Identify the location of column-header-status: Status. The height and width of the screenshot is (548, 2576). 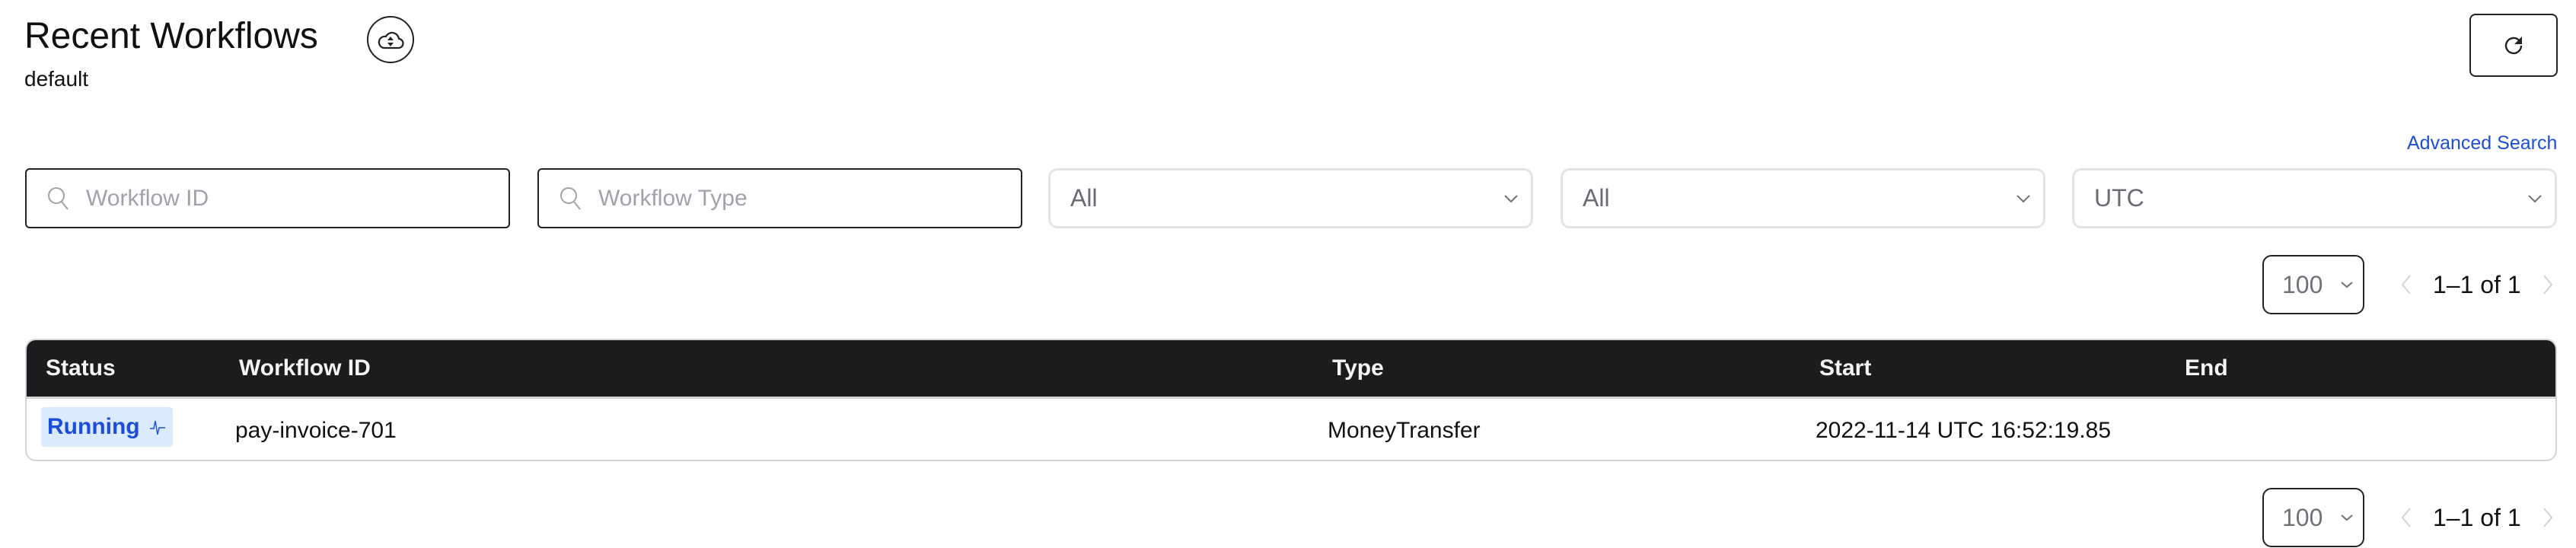
(81, 368).